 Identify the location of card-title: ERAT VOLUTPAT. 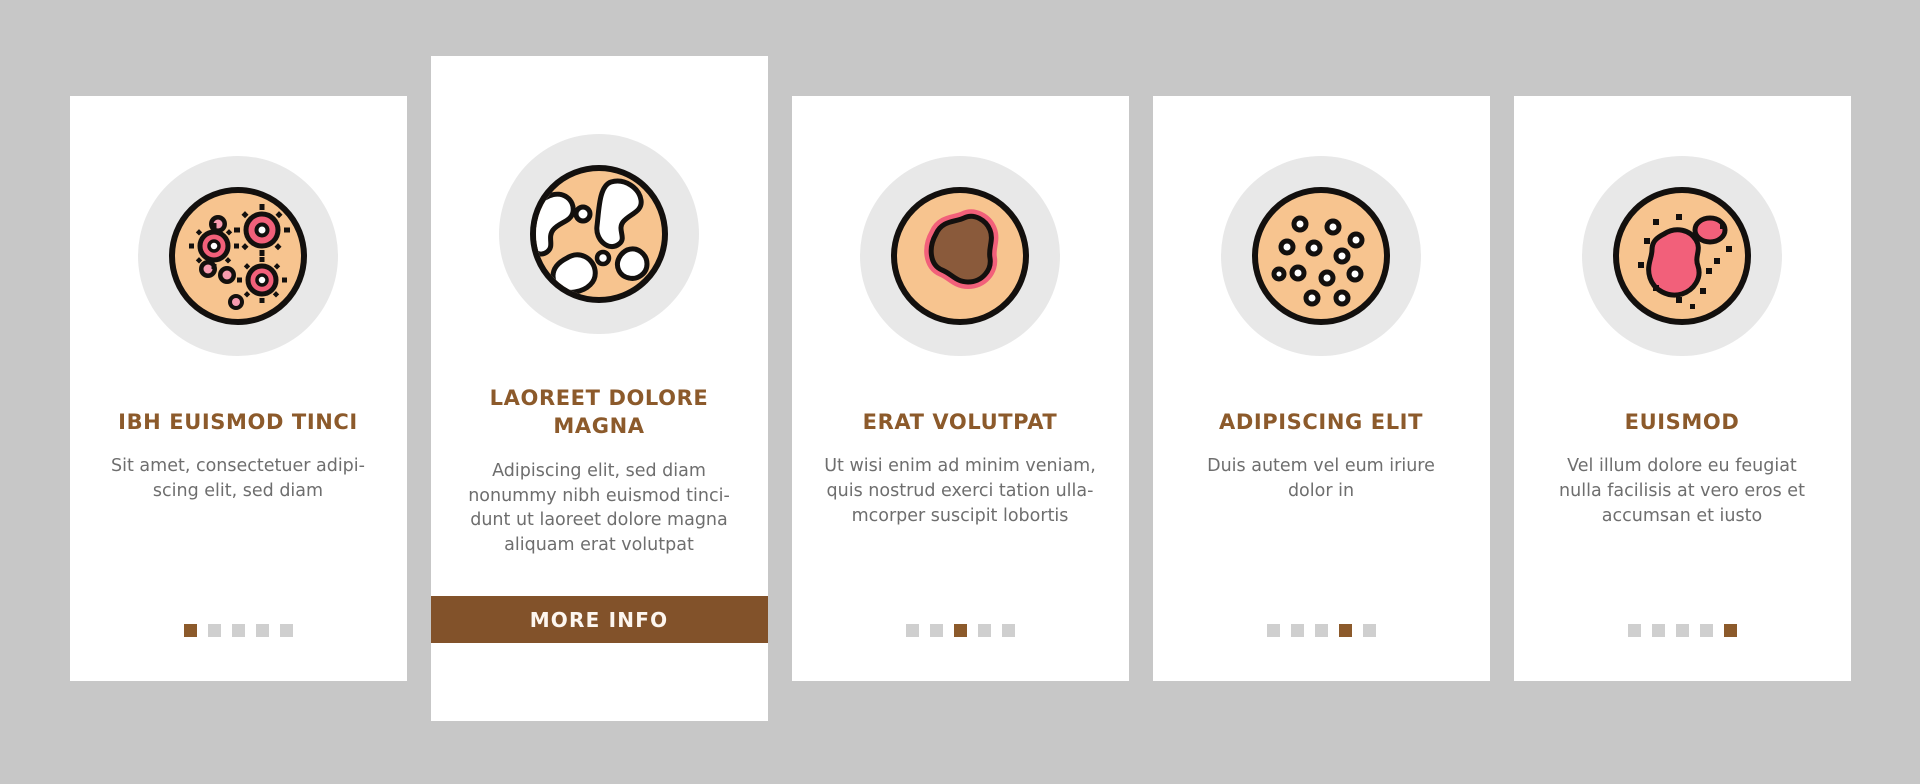
(960, 422).